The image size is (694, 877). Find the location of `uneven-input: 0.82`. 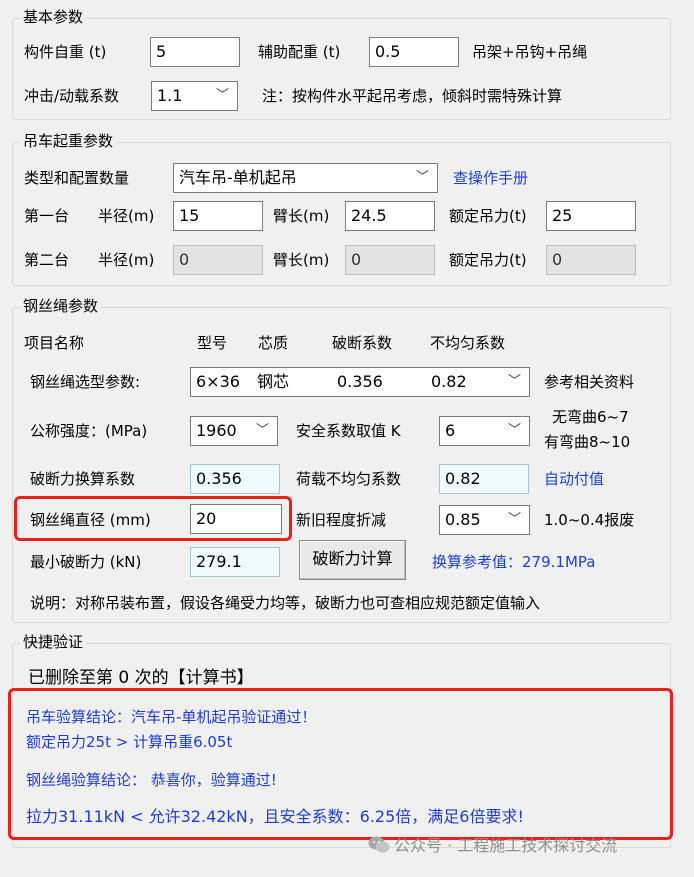

uneven-input: 0.82 is located at coordinates (484, 479).